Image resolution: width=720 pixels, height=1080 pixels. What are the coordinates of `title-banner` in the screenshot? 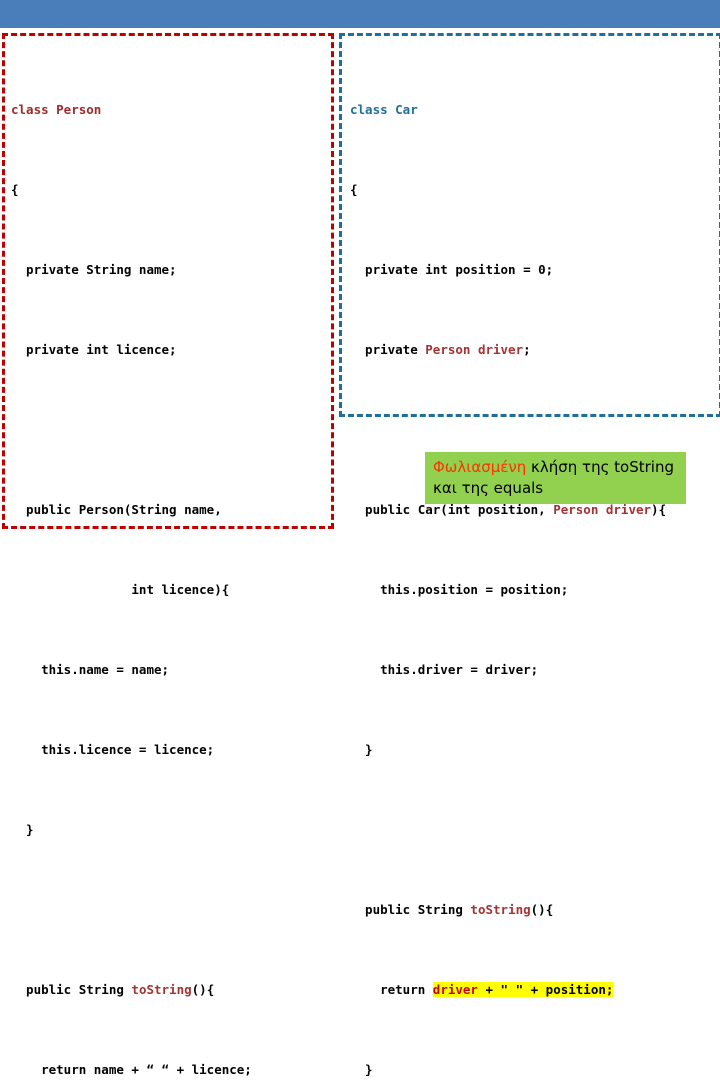 It's located at (360, 14).